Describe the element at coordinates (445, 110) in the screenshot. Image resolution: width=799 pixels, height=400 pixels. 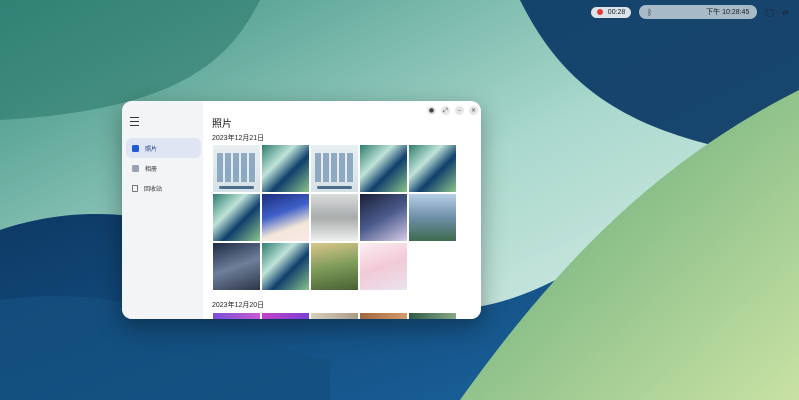
I see `fullscreen-icon: ⤢` at that location.